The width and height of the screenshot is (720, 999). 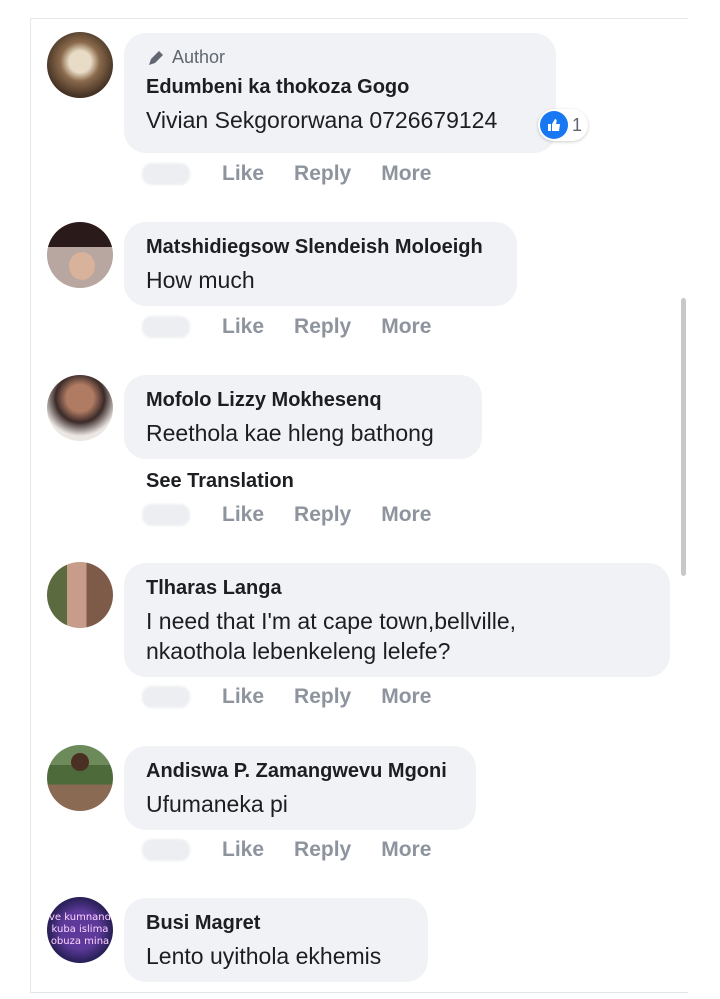 I want to click on panel-bottom-border, so click(x=359, y=992).